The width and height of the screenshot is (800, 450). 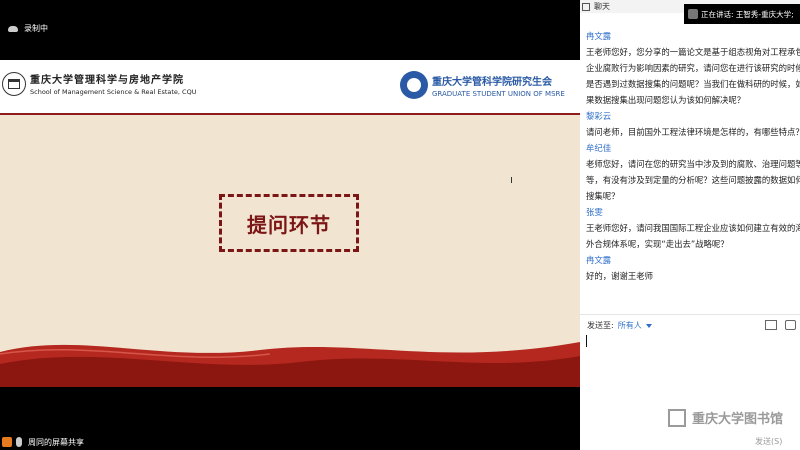 I want to click on recording-label: 录制中, so click(x=36, y=28).